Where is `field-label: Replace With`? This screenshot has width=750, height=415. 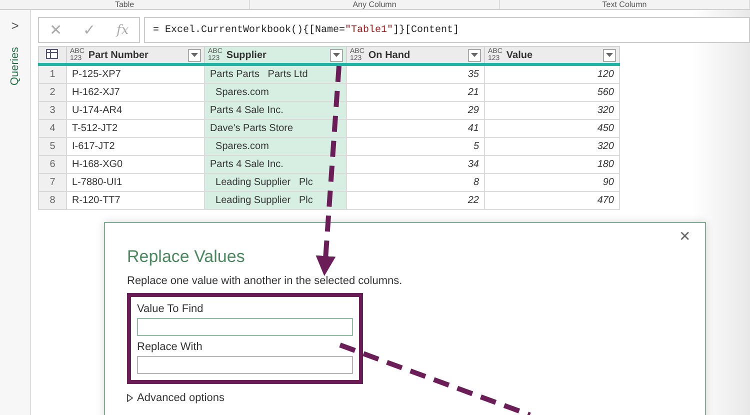 field-label: Replace With is located at coordinates (170, 347).